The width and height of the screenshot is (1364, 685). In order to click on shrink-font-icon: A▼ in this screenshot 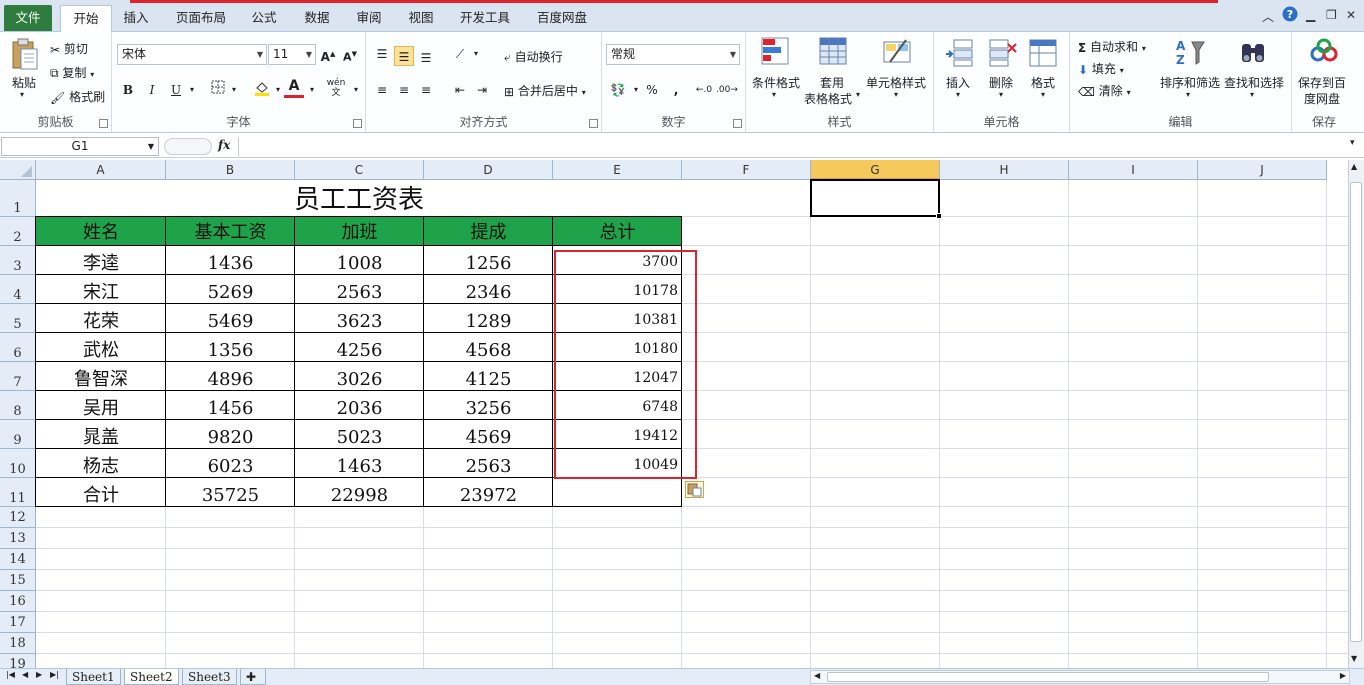, I will do `click(350, 54)`.